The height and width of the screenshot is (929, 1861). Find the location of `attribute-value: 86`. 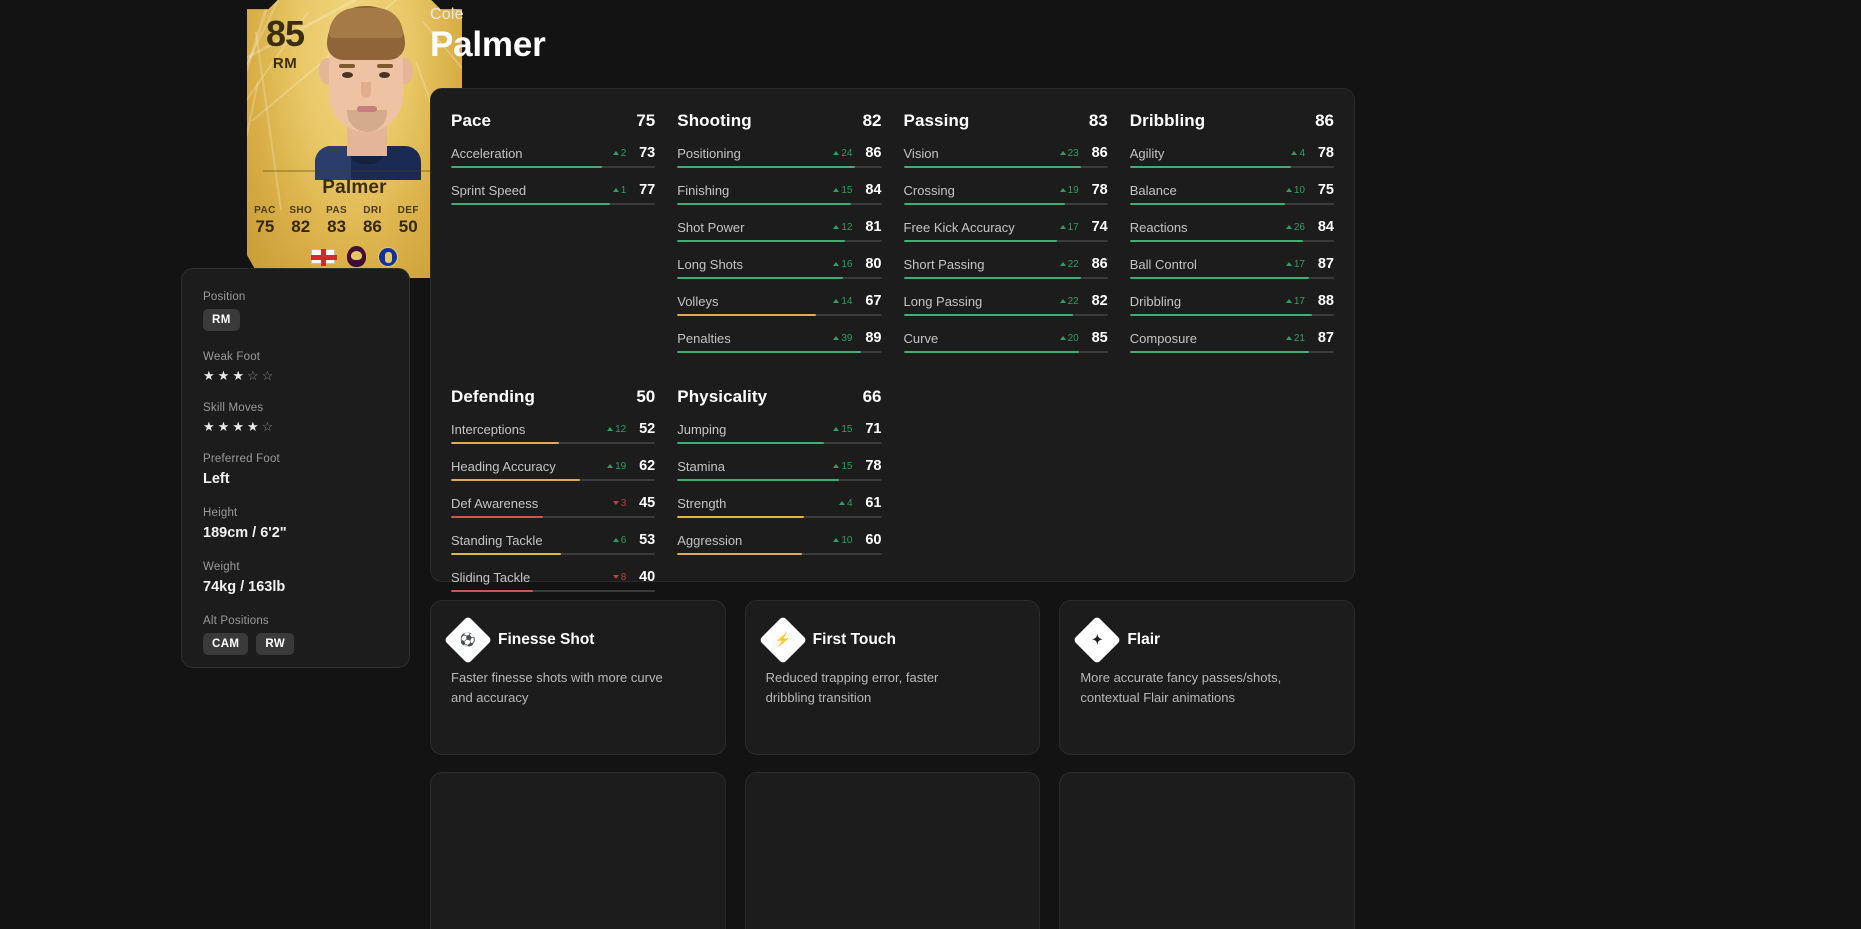

attribute-value: 86 is located at coordinates (873, 153).